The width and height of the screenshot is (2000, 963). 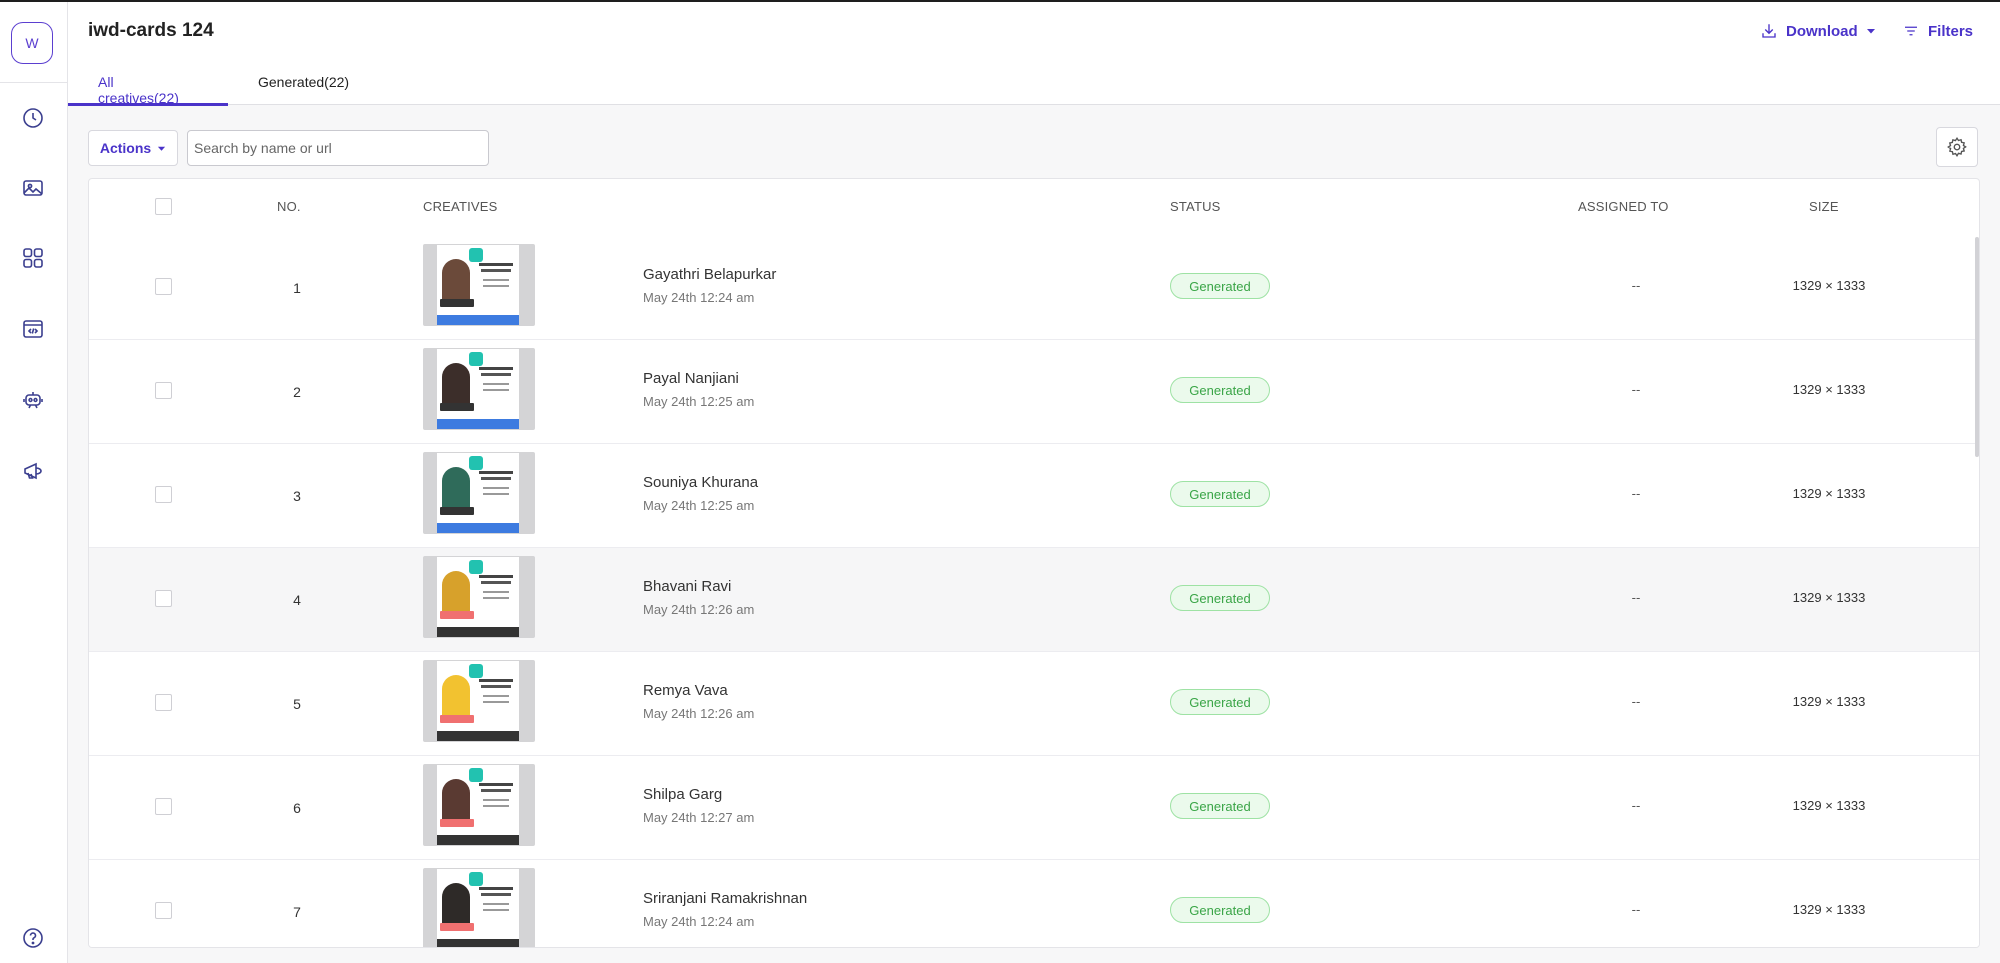 What do you see at coordinates (297, 496) in the screenshot?
I see `row-number: 3` at bounding box center [297, 496].